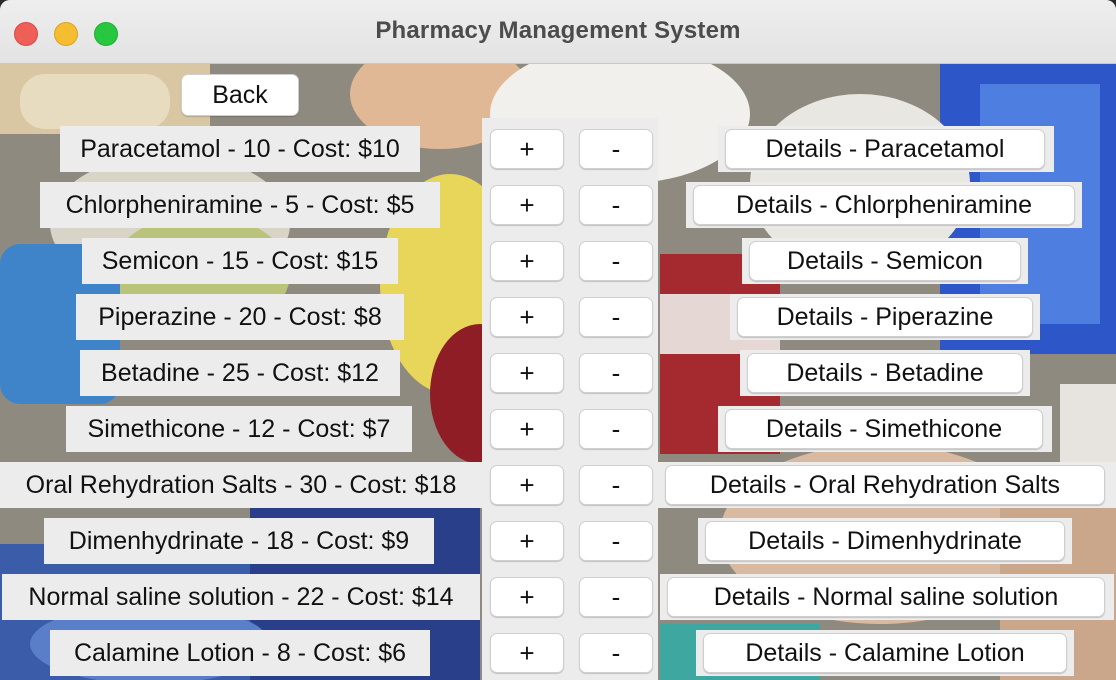  I want to click on medicine-label-normal-saline-solution: Normal saline solution - 22 - Cost: $14, so click(241, 597).